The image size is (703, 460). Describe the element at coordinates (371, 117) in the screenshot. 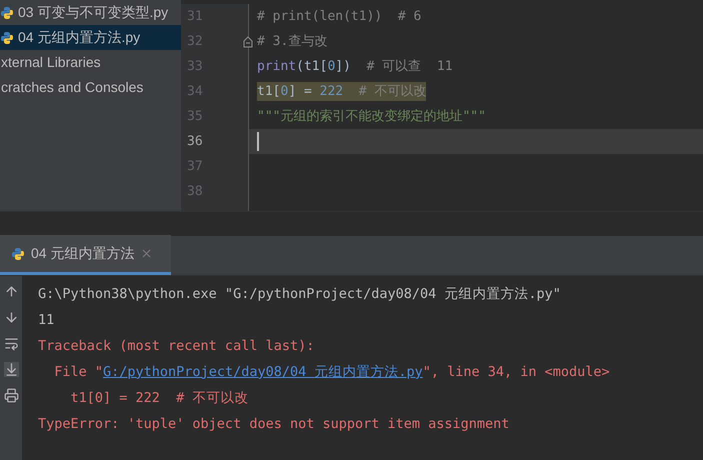

I see `code-line: """元组的索引不能改变绑定的地址"""` at that location.